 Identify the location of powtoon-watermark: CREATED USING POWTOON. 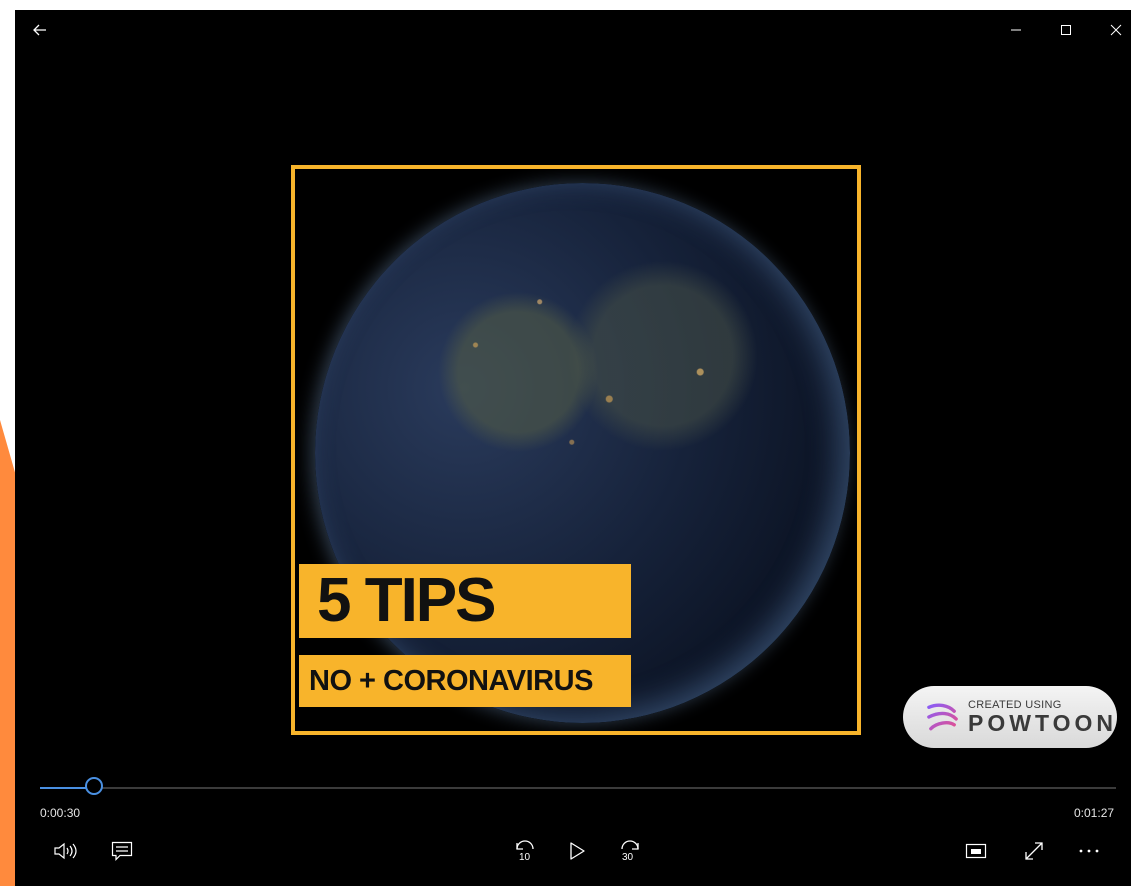
(1010, 717).